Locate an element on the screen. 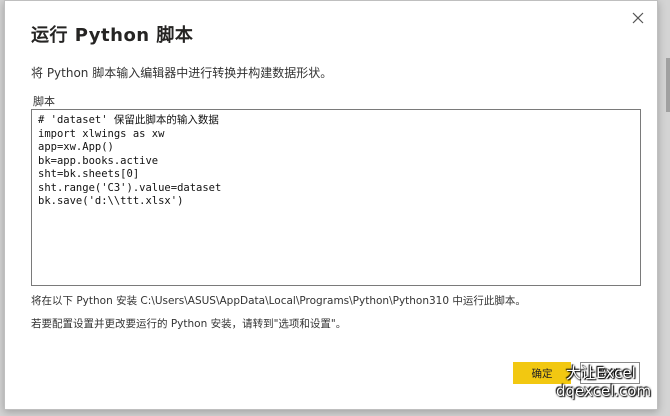 Image resolution: width=670 pixels, height=416 pixels. config-note-suffix: 。 is located at coordinates (341, 324).